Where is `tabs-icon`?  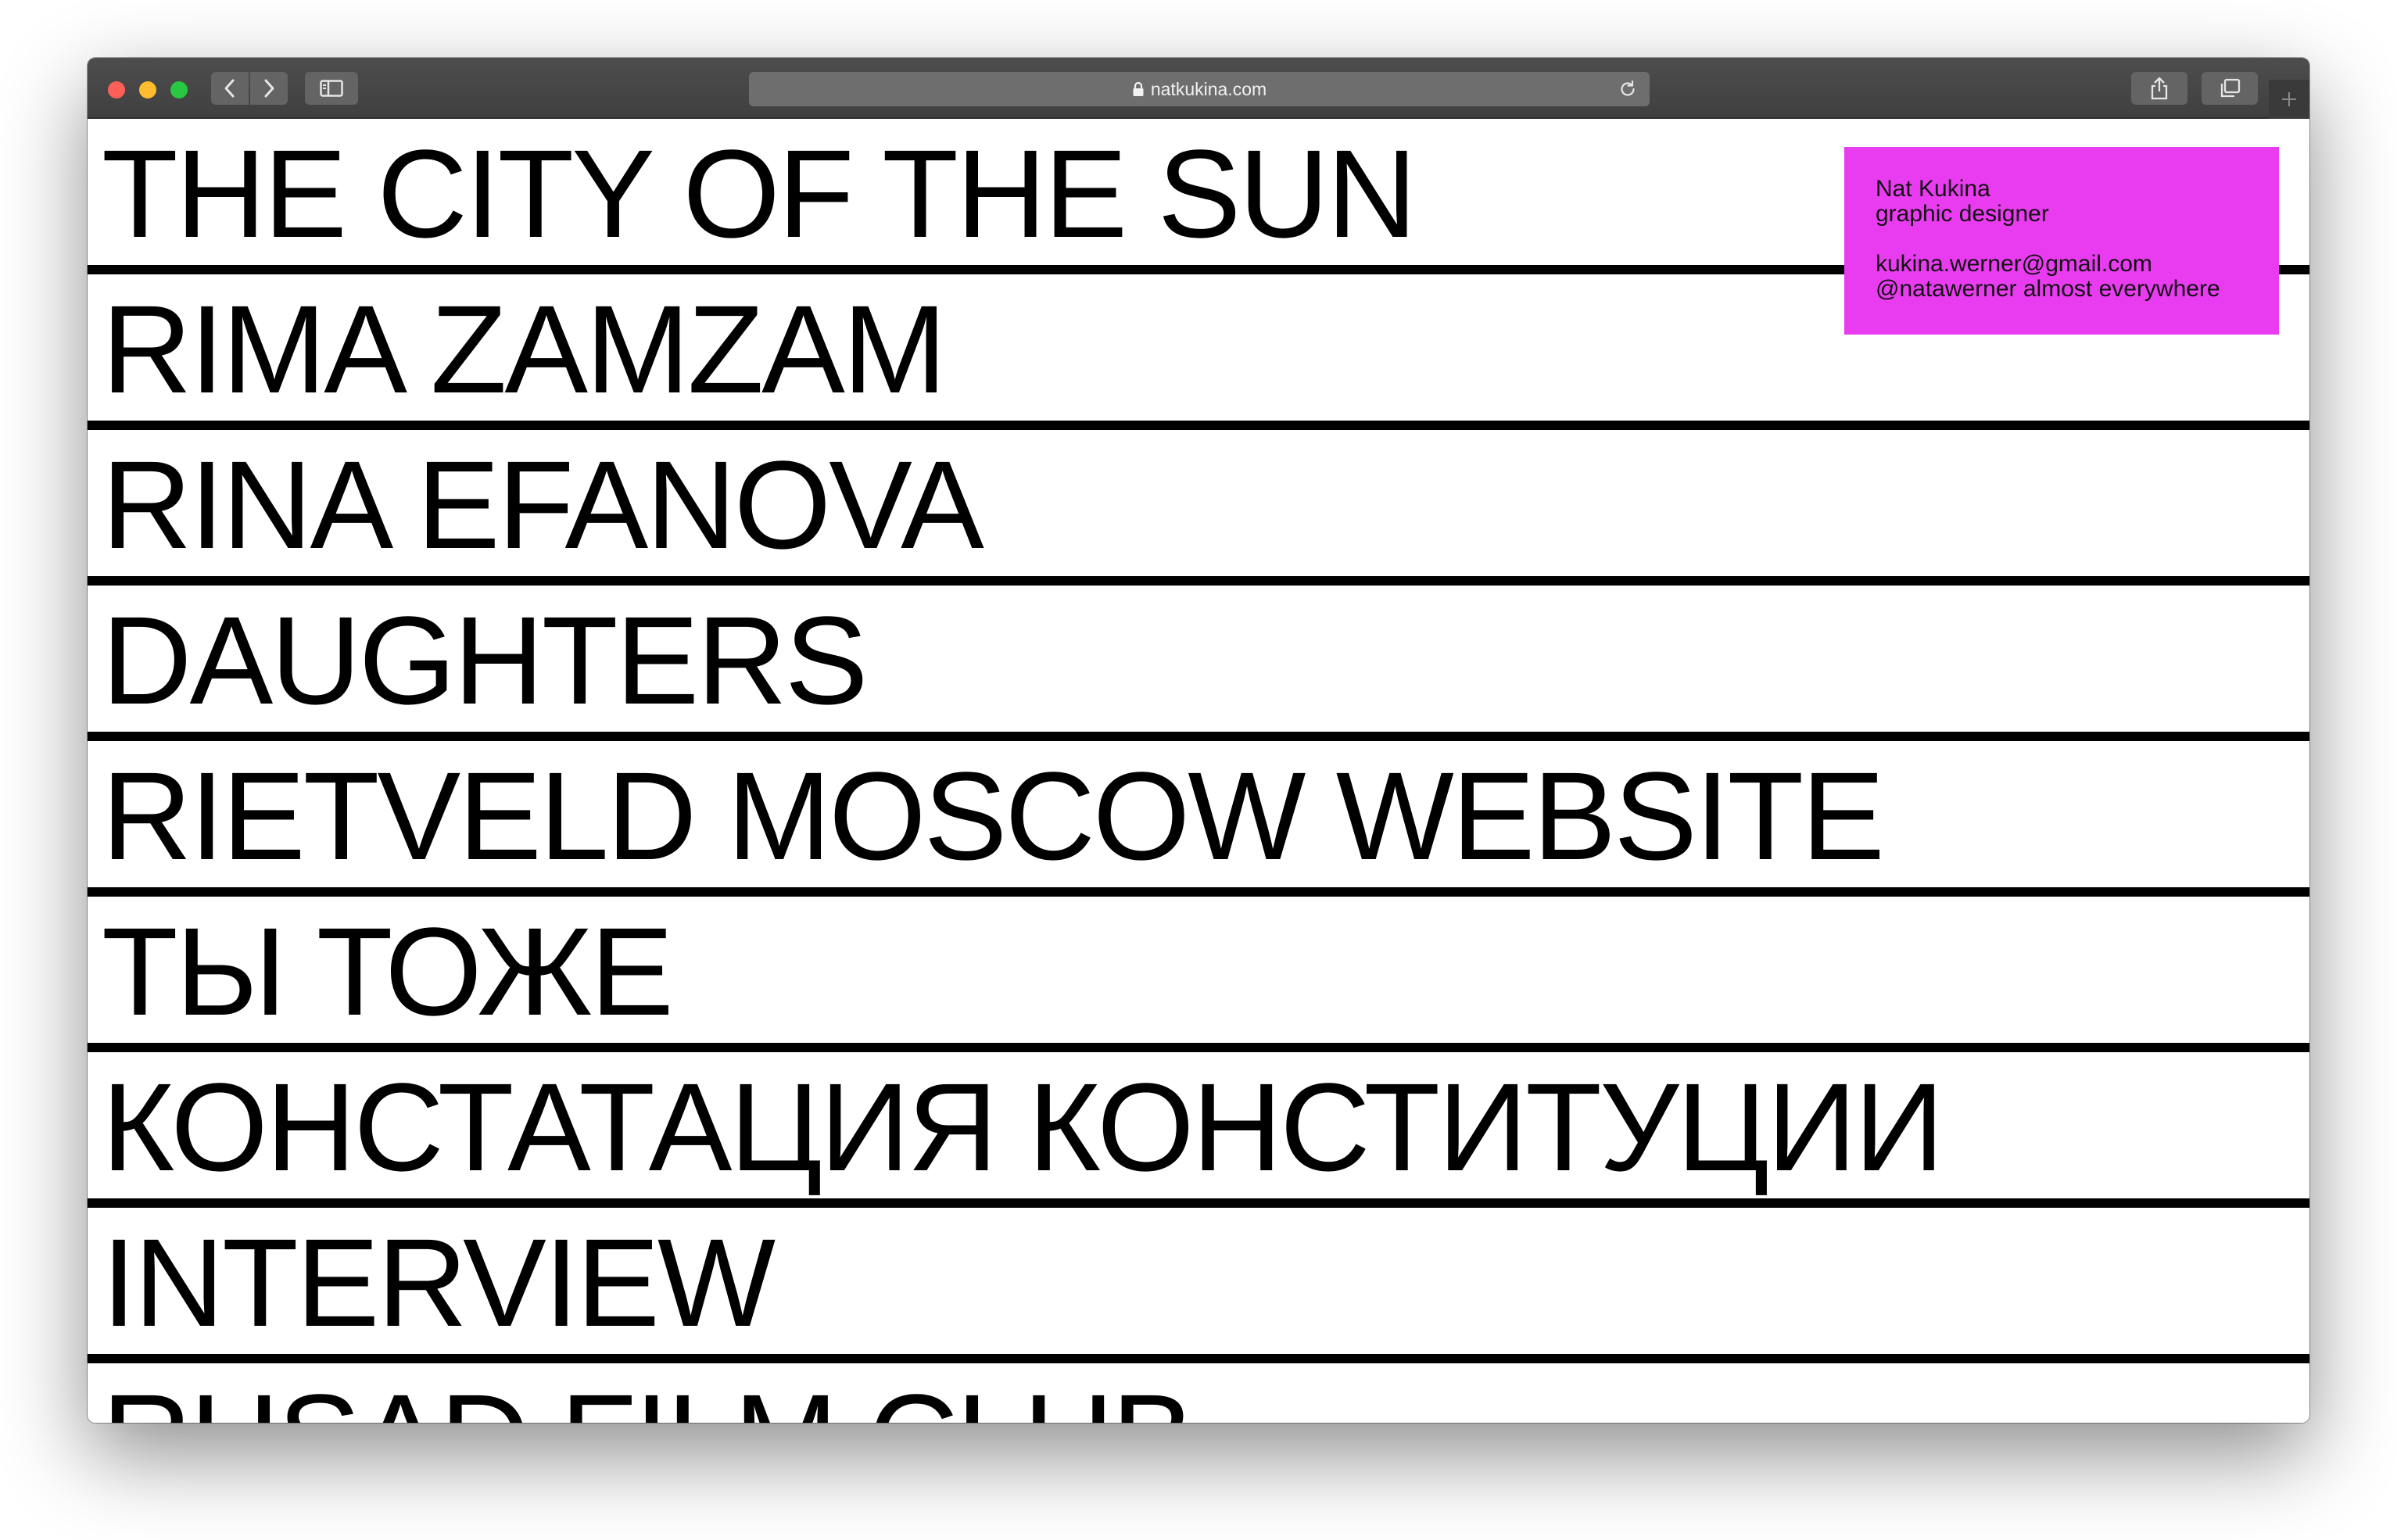
tabs-icon is located at coordinates (2230, 88).